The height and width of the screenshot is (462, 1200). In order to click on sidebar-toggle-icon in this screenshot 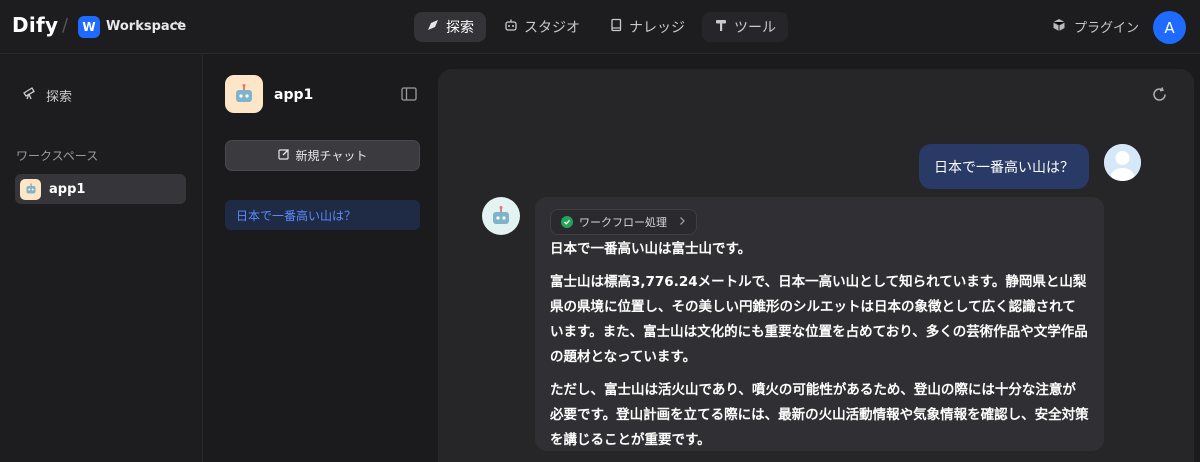, I will do `click(409, 94)`.